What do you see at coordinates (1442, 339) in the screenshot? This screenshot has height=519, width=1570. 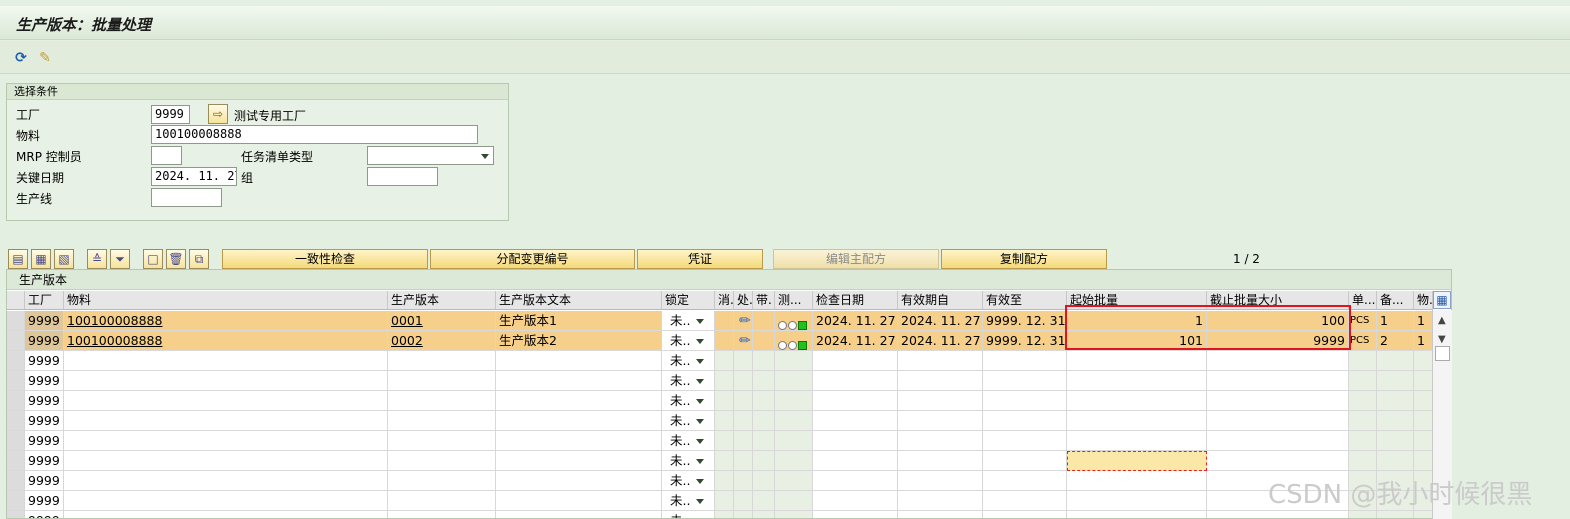 I see `scroll-down-icon: ▼` at bounding box center [1442, 339].